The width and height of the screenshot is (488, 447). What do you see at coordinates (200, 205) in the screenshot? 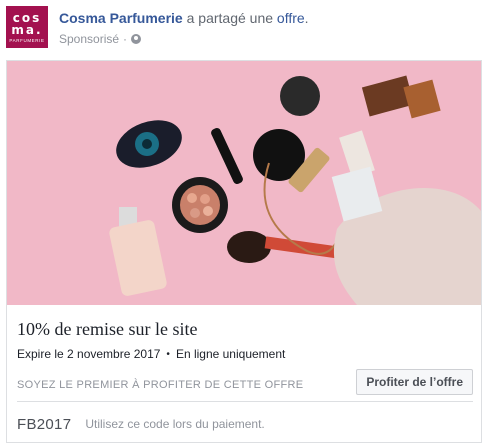
I see `pearl-compact-icon` at bounding box center [200, 205].